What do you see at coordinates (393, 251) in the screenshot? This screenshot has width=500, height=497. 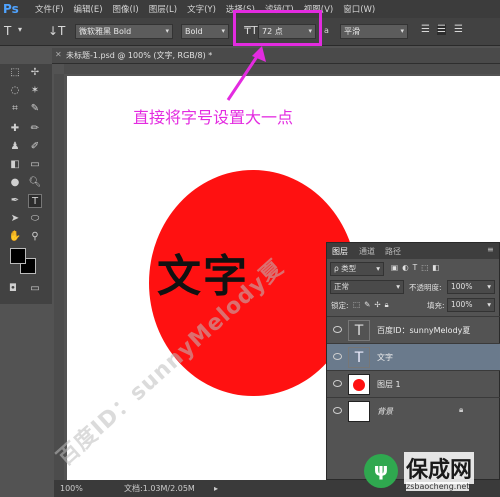 I see `tab-paths: 路径` at bounding box center [393, 251].